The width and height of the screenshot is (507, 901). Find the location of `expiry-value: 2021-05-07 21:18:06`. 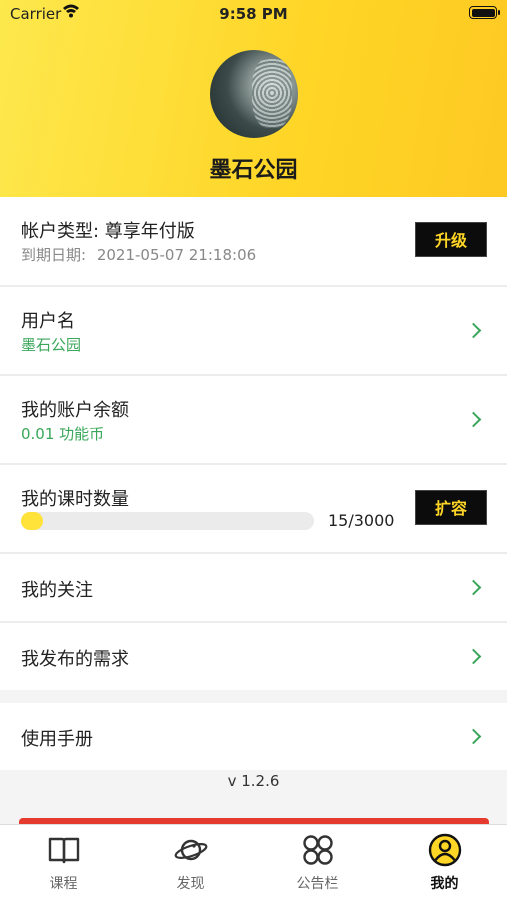

expiry-value: 2021-05-07 21:18:06 is located at coordinates (176, 255).